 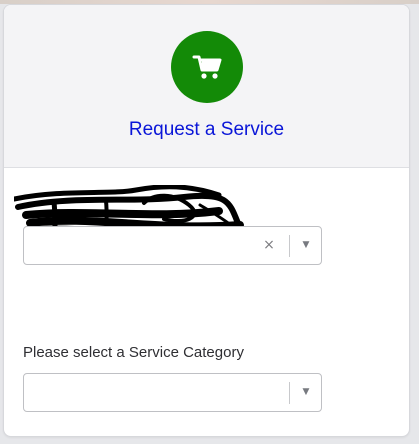 What do you see at coordinates (172, 245) in the screenshot?
I see `first-select-dropdown: × ▼` at bounding box center [172, 245].